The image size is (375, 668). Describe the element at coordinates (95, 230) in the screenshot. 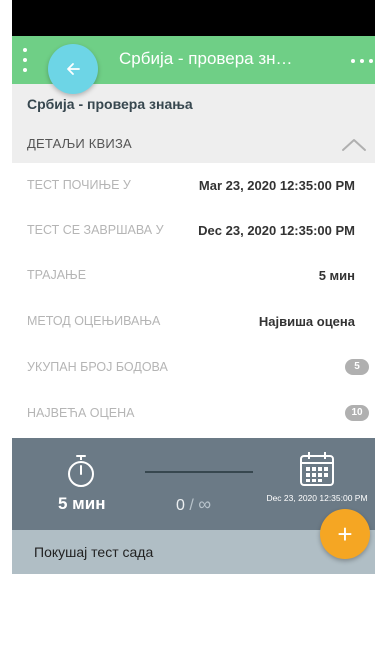

I see `detail-label: ТЕСТ СЕ ЗАВРШАВА У` at that location.